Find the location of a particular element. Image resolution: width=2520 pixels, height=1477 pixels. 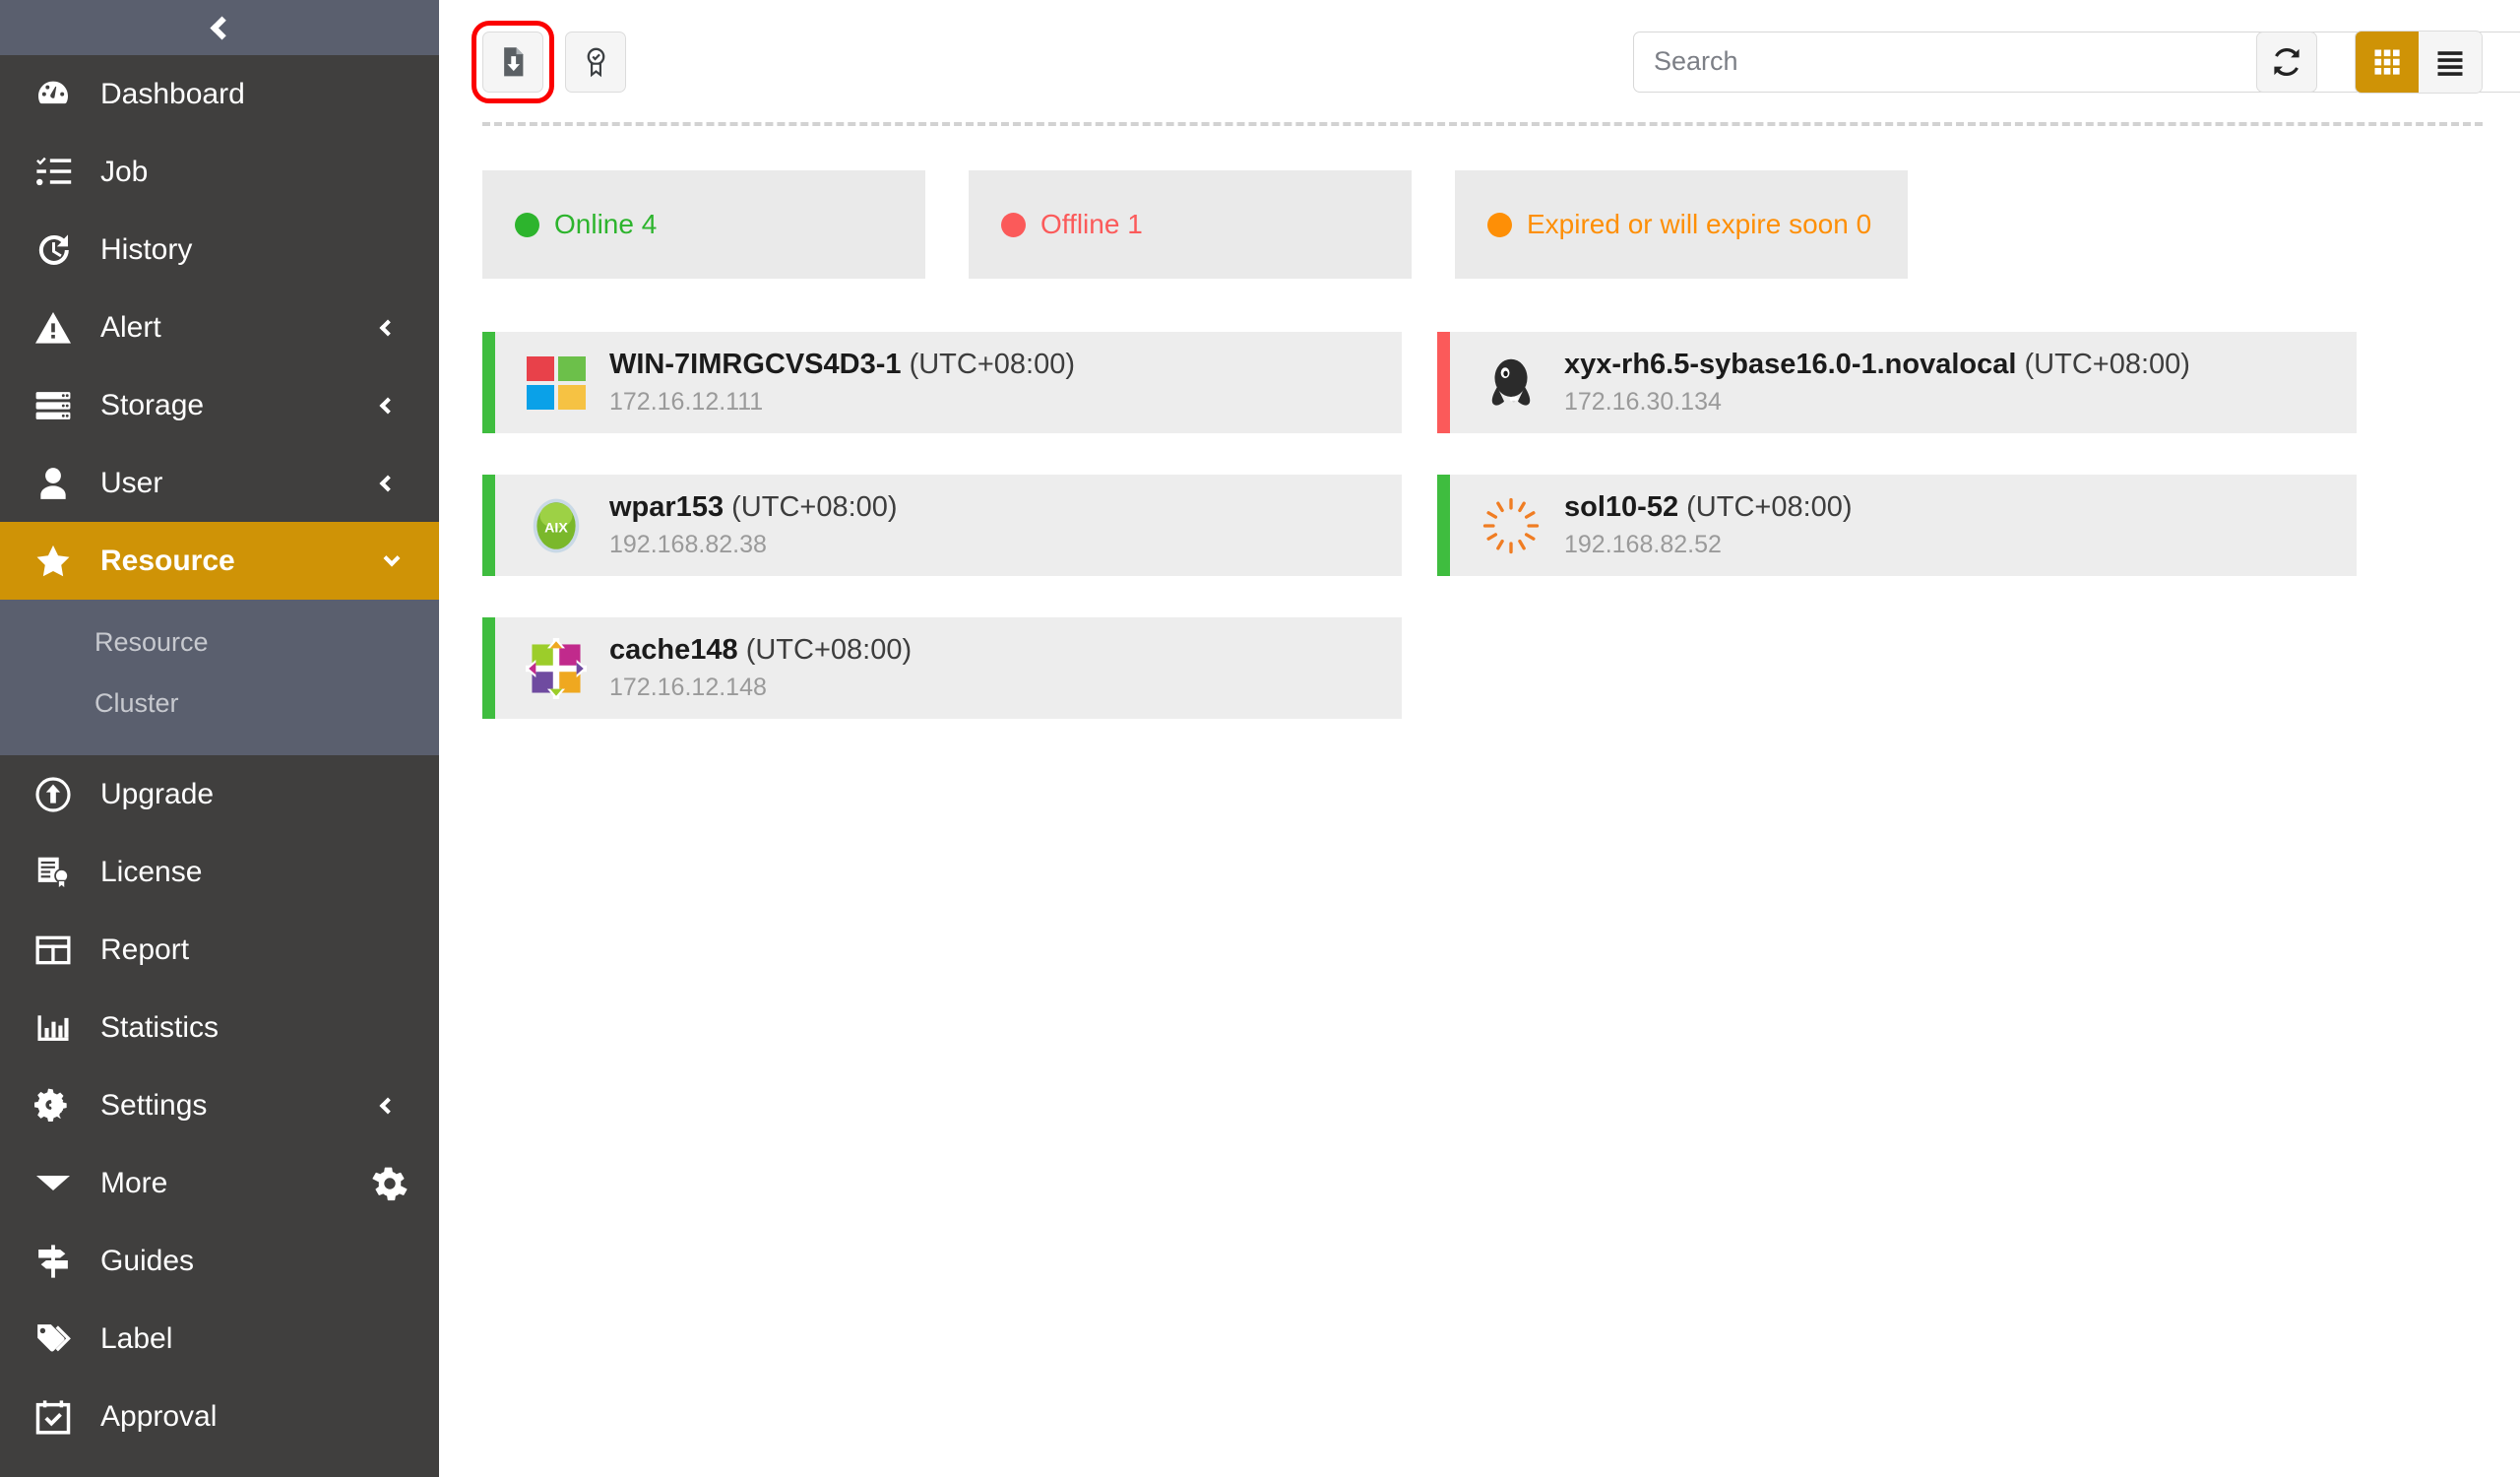

status-card-label: Expired or will expire soon is located at coordinates (1688, 224).